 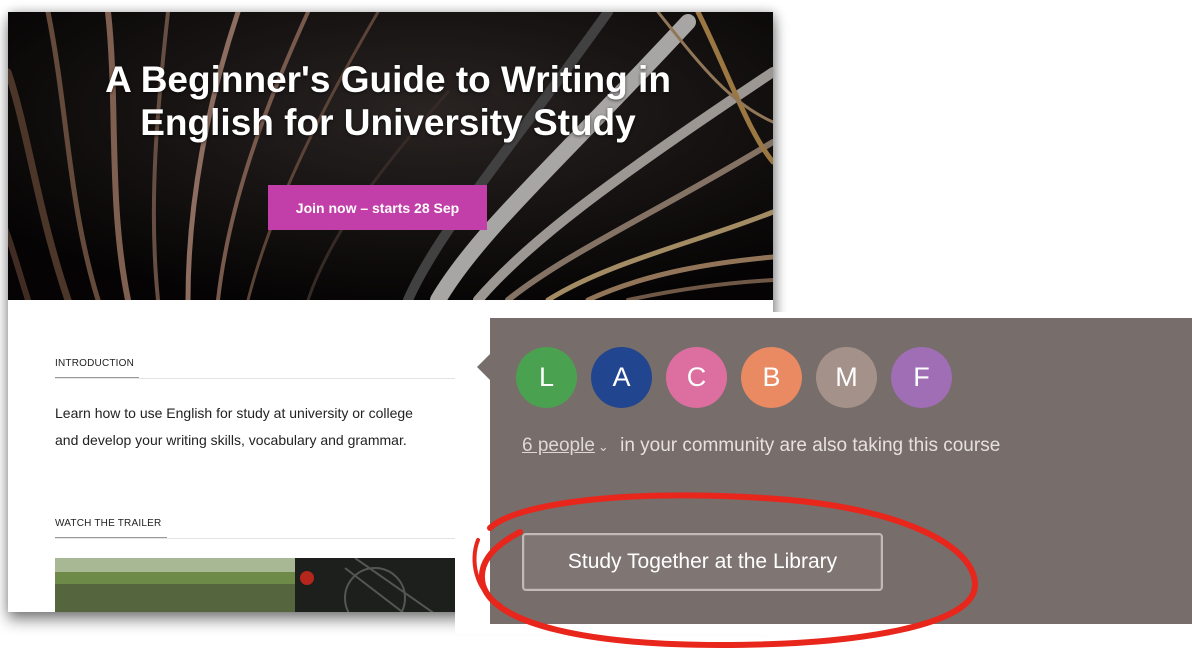 What do you see at coordinates (771, 377) in the screenshot?
I see `avatar: B` at bounding box center [771, 377].